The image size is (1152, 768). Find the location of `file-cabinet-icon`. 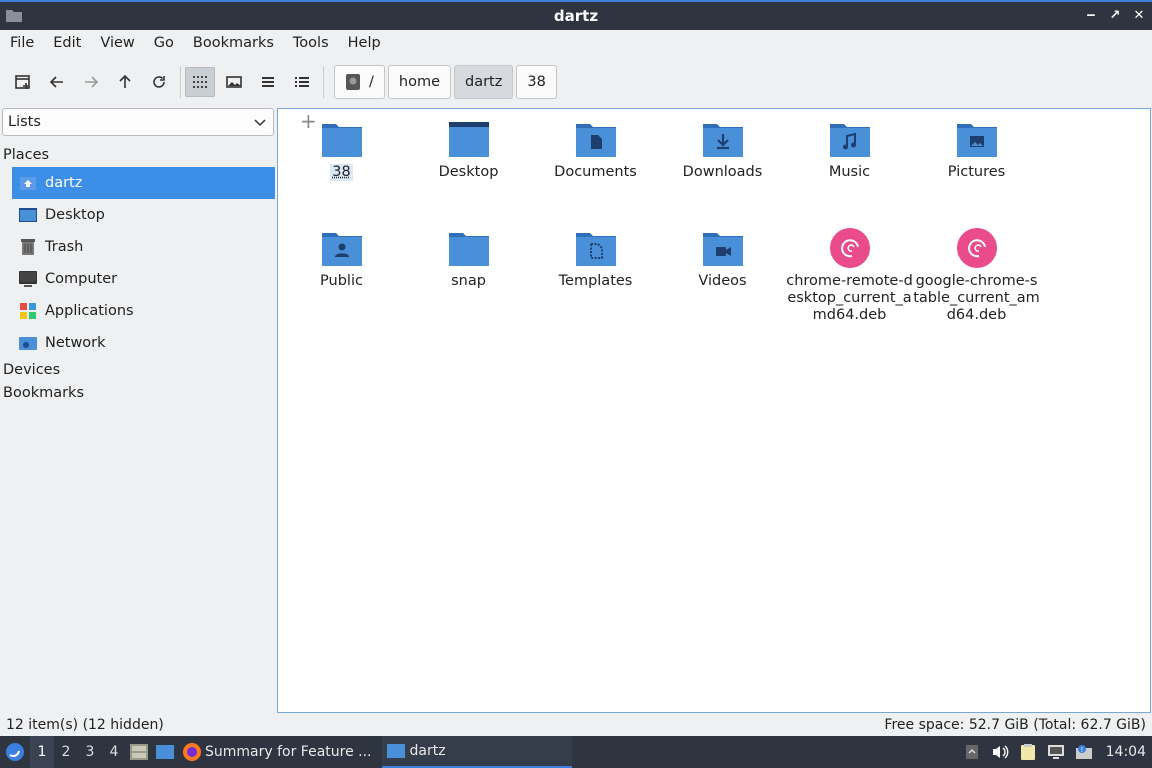

file-cabinet-icon is located at coordinates (139, 752).